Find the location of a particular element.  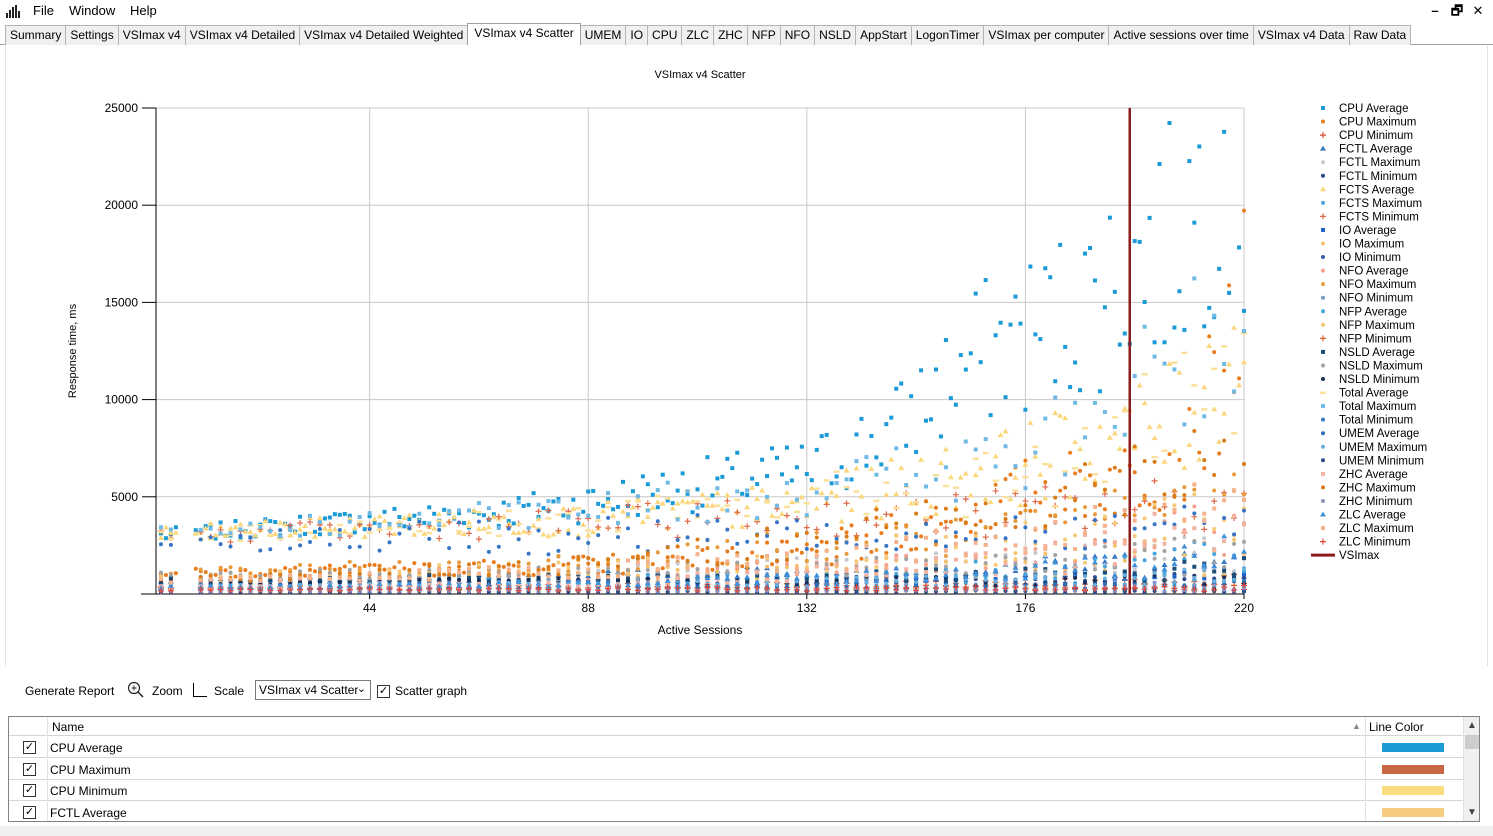

tab-io: IO is located at coordinates (637, 35).